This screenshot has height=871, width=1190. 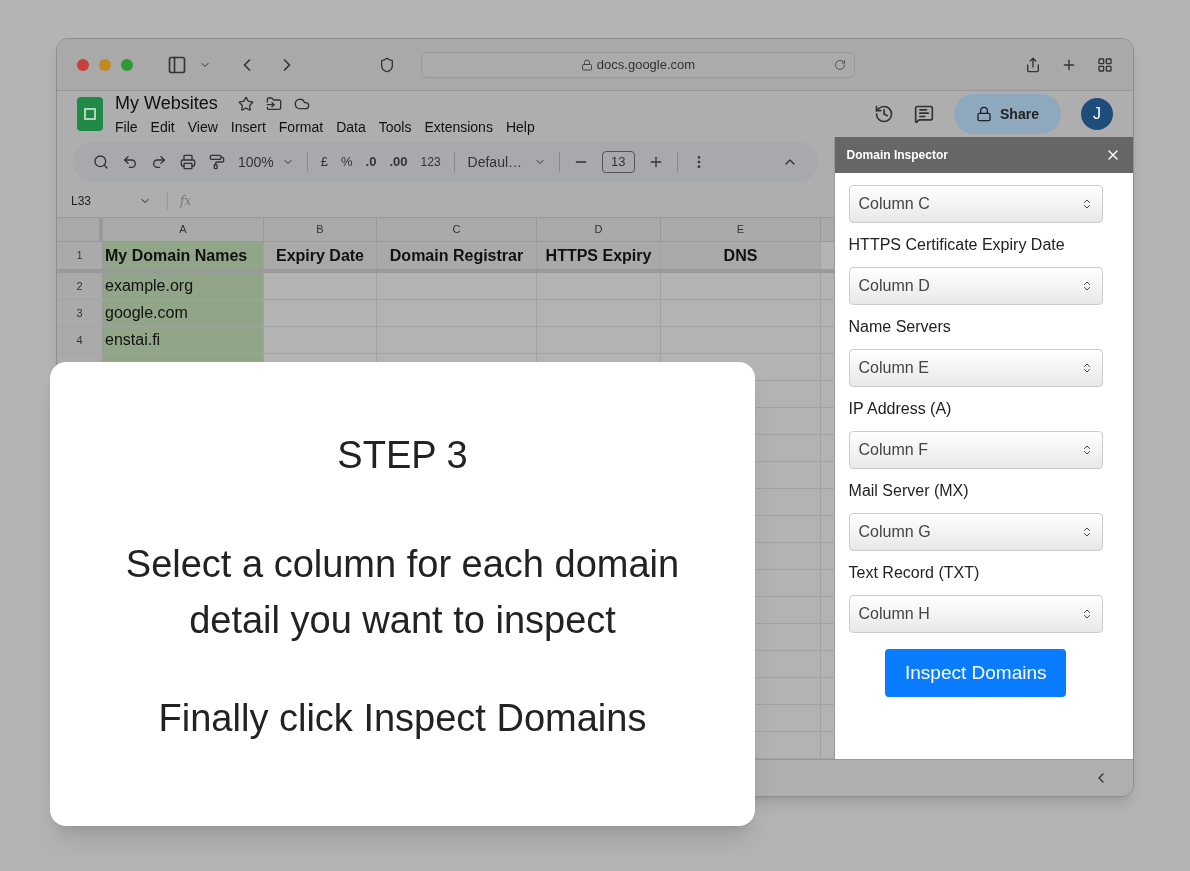 What do you see at coordinates (884, 114) in the screenshot?
I see `history-icon` at bounding box center [884, 114].